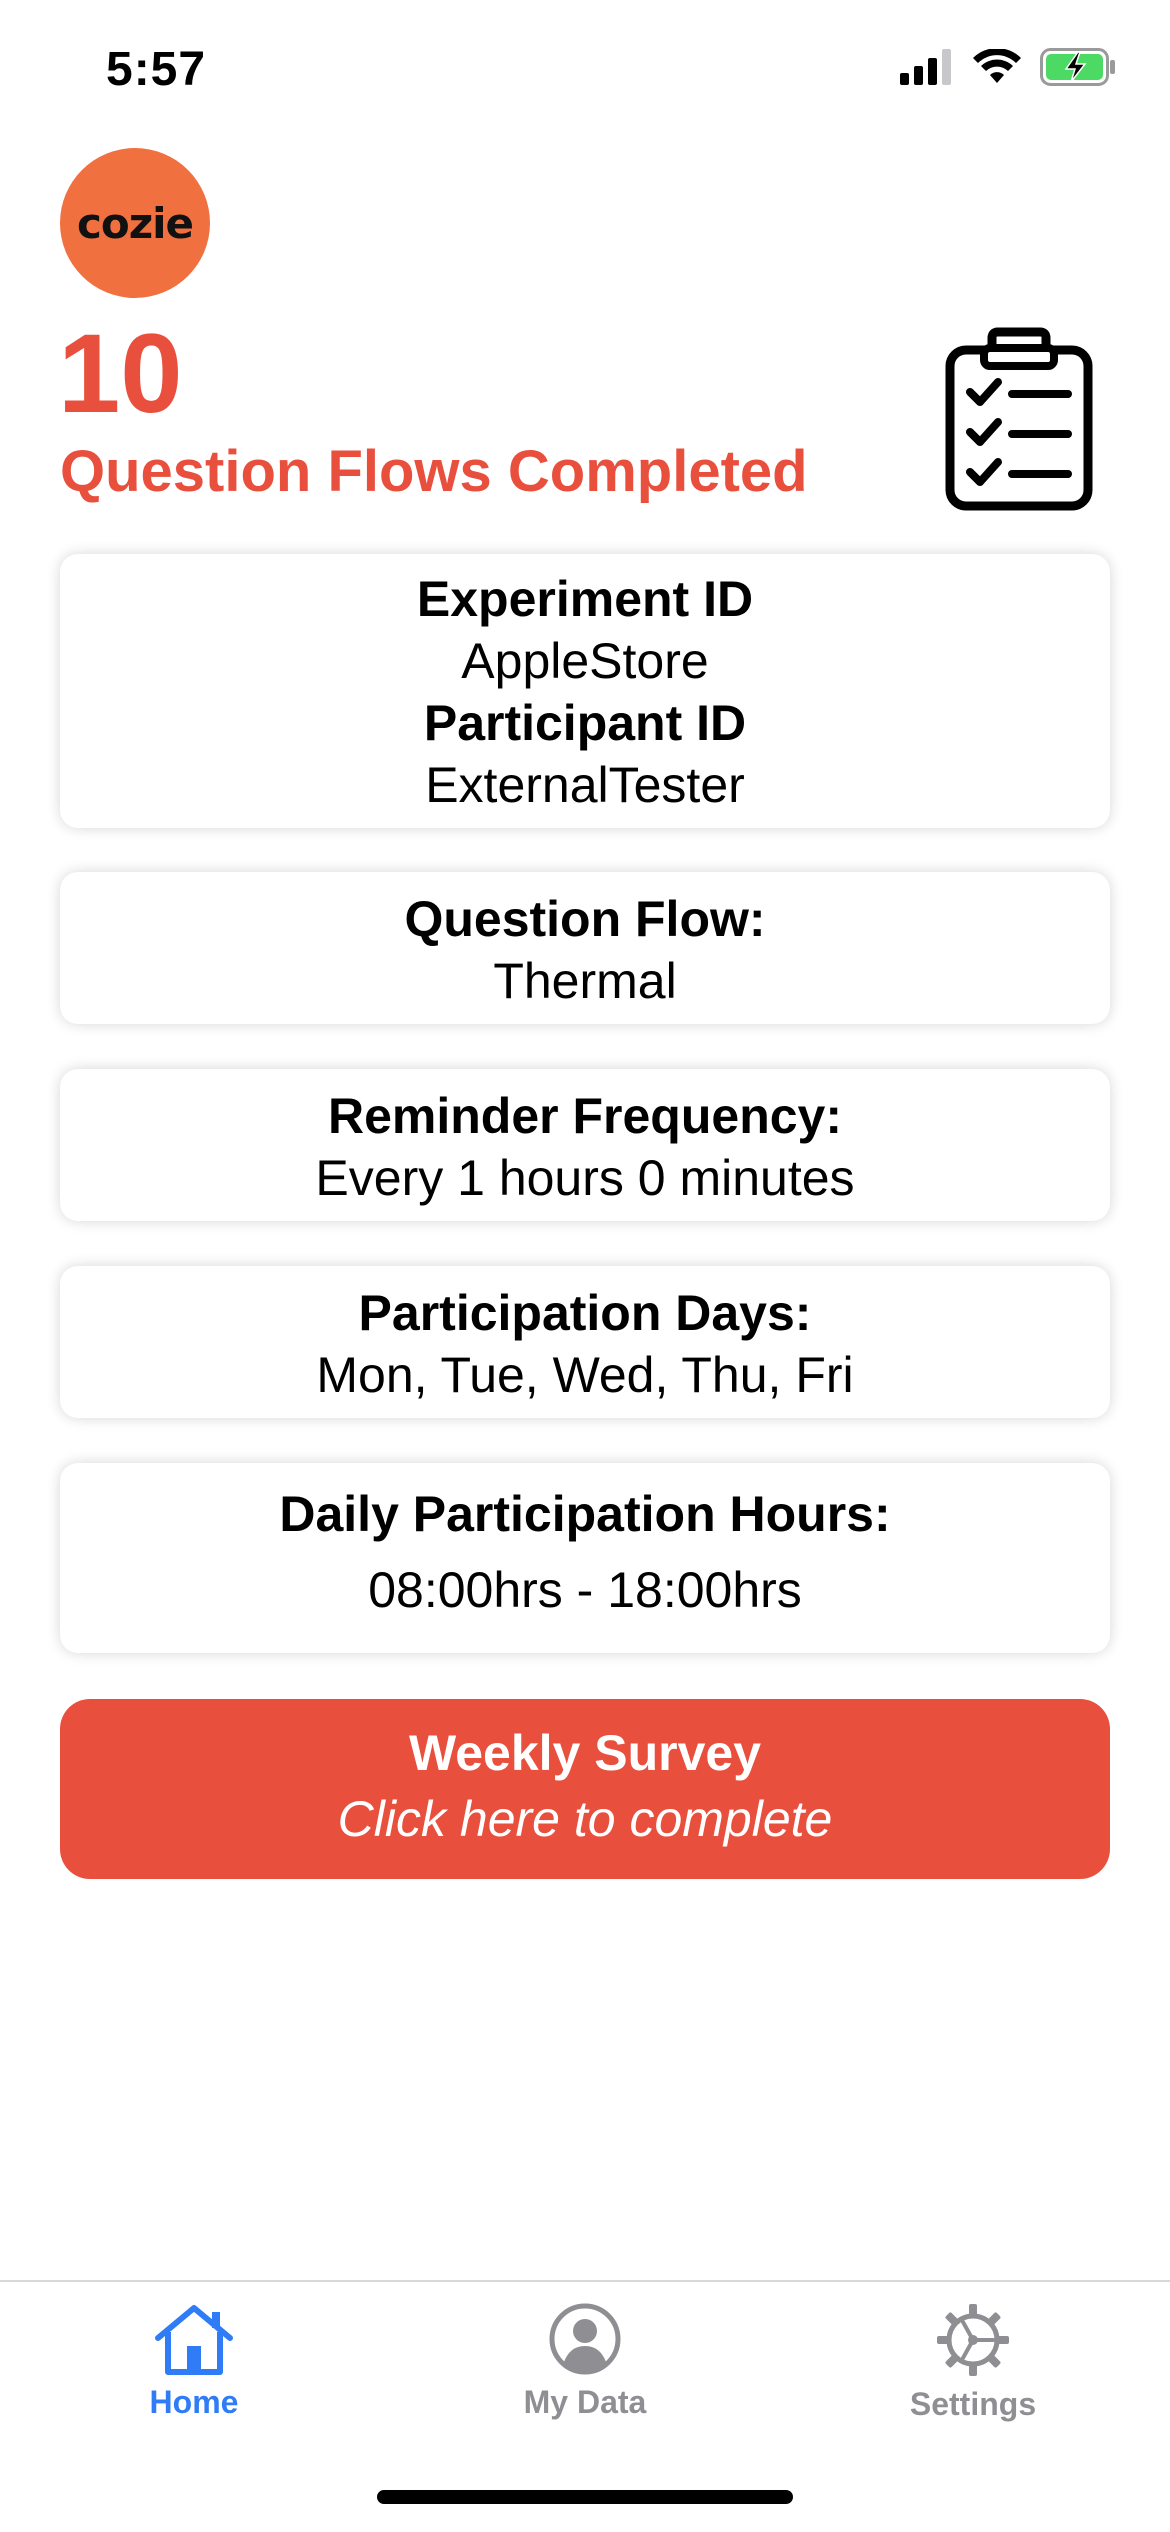 Image resolution: width=1170 pixels, height=2532 pixels. What do you see at coordinates (585, 948) in the screenshot?
I see `question-flow-card: Question Flow: Thermal` at bounding box center [585, 948].